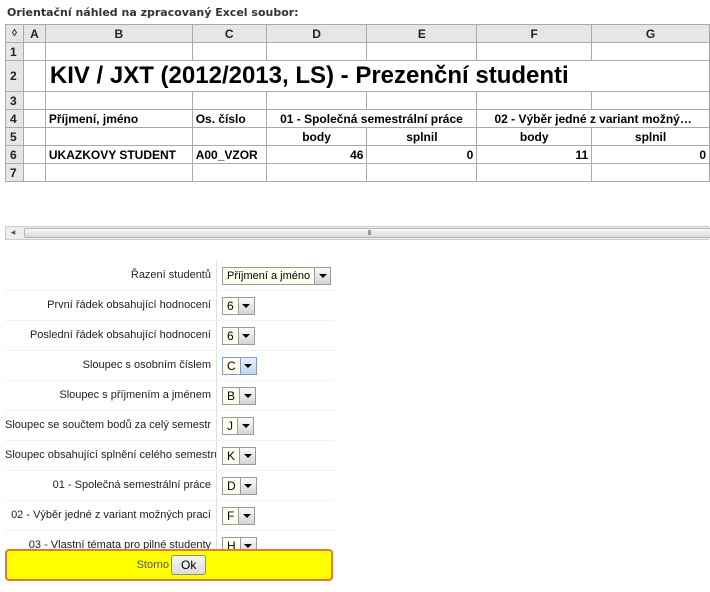 This screenshot has height=592, width=710. I want to click on select-value: K, so click(231, 455).